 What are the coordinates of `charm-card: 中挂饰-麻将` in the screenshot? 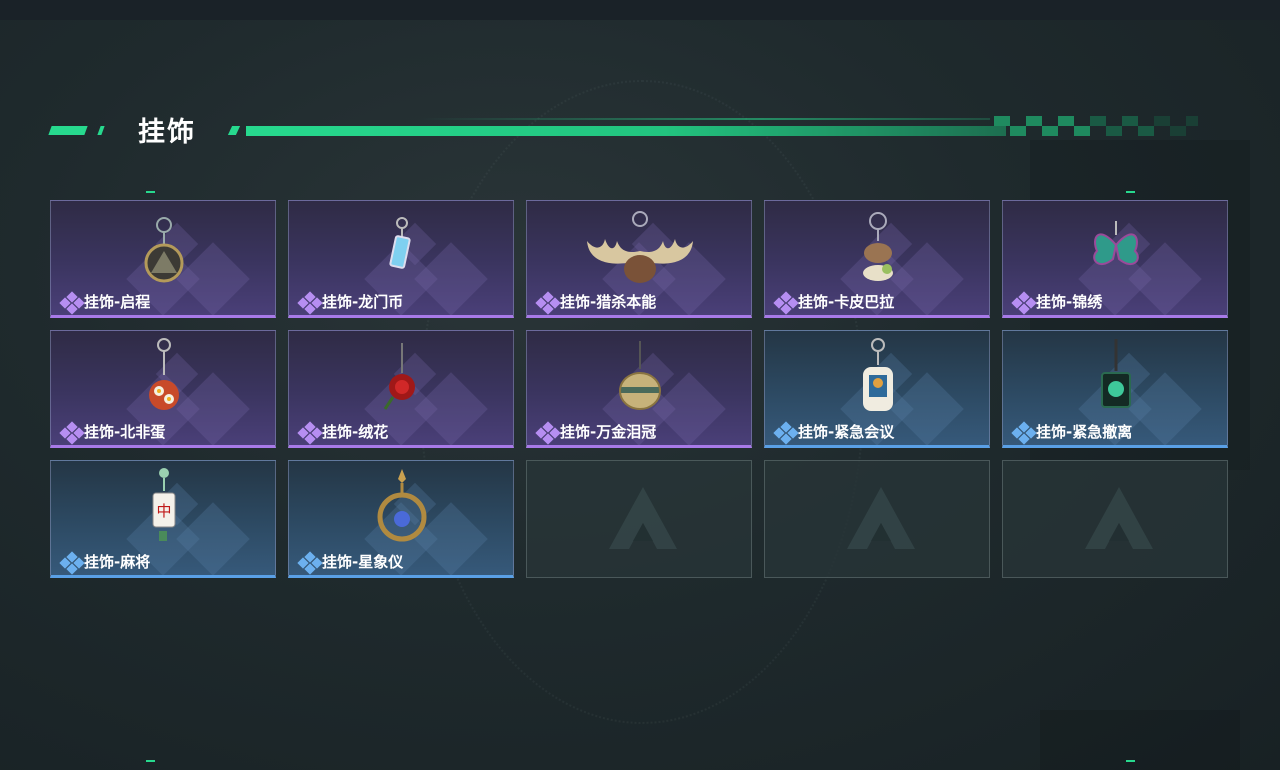 It's located at (163, 519).